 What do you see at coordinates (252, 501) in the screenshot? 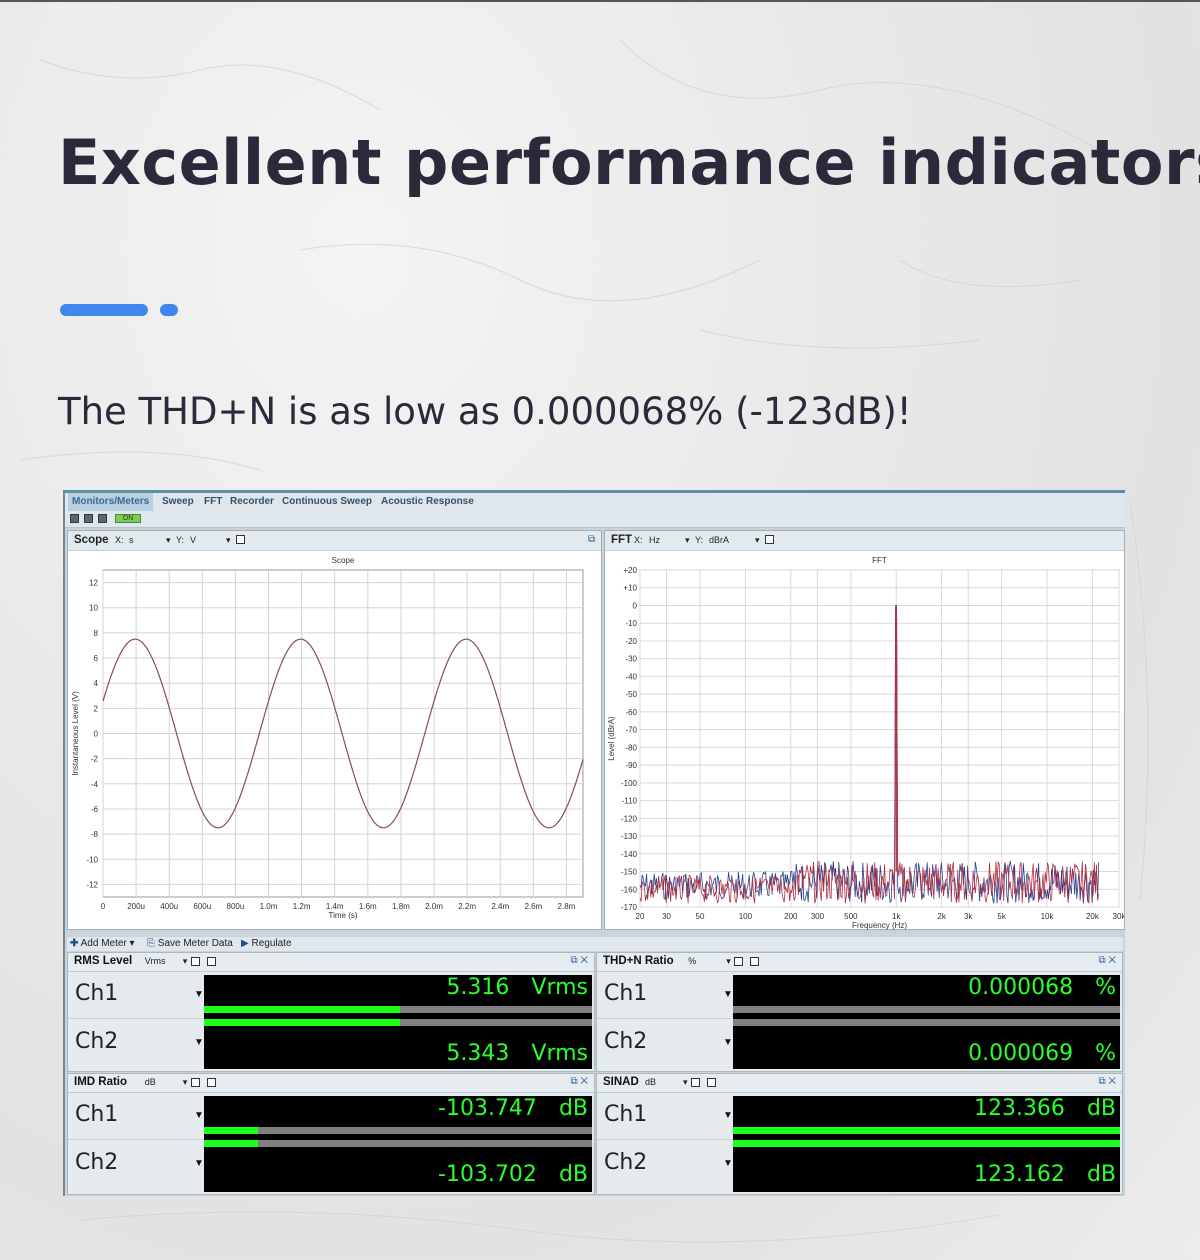
I see `menu-item-recorder: Recorder` at bounding box center [252, 501].